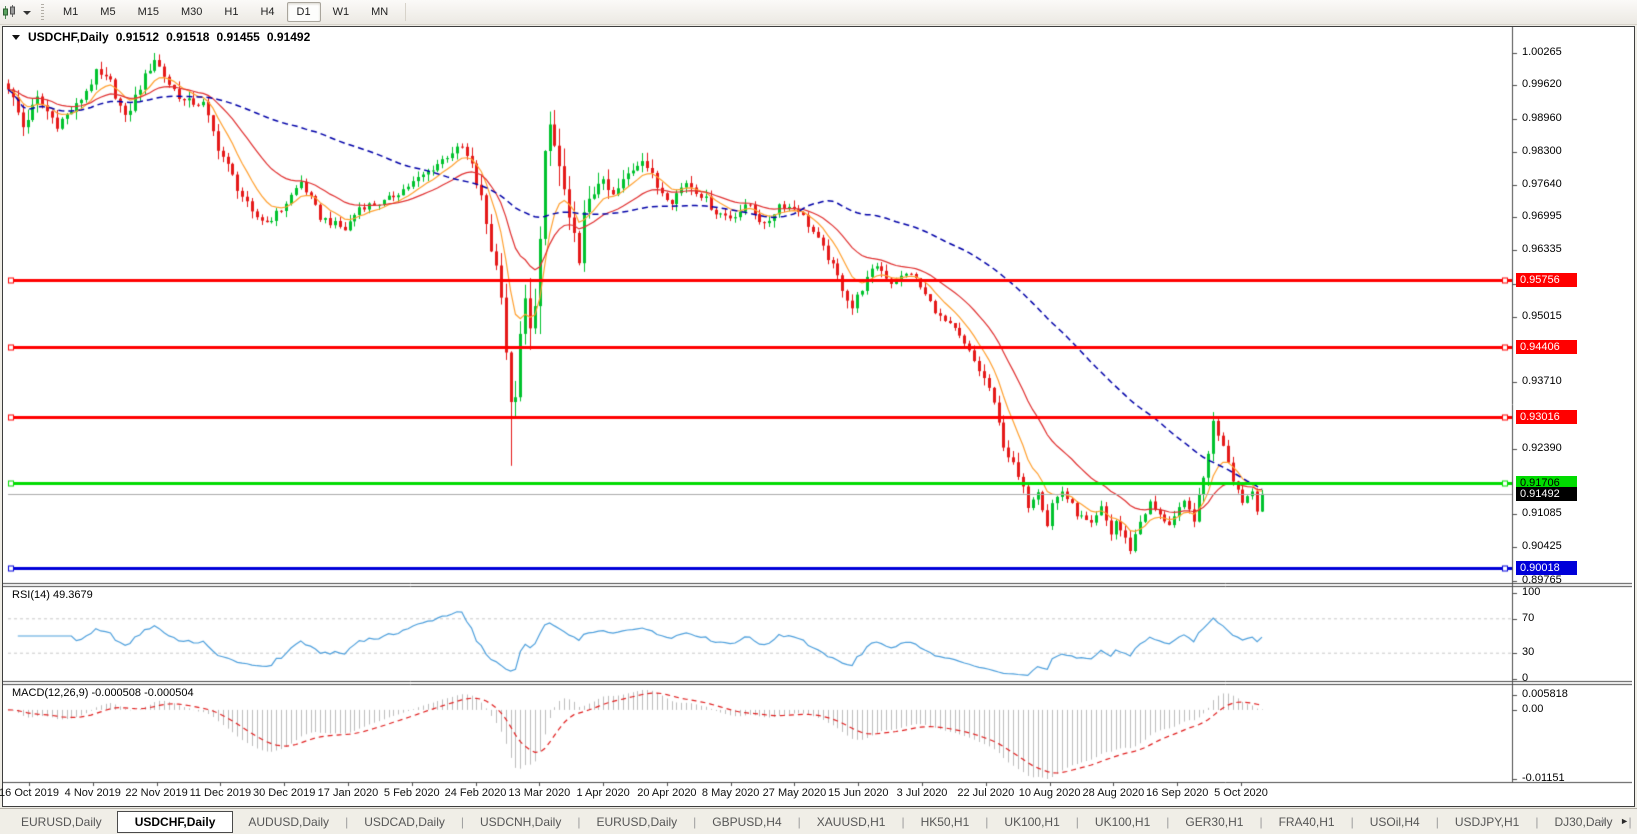 This screenshot has height=834, width=1637. Describe the element at coordinates (1542, 183) in the screenshot. I see `price-axis-tick: 0.97640` at that location.